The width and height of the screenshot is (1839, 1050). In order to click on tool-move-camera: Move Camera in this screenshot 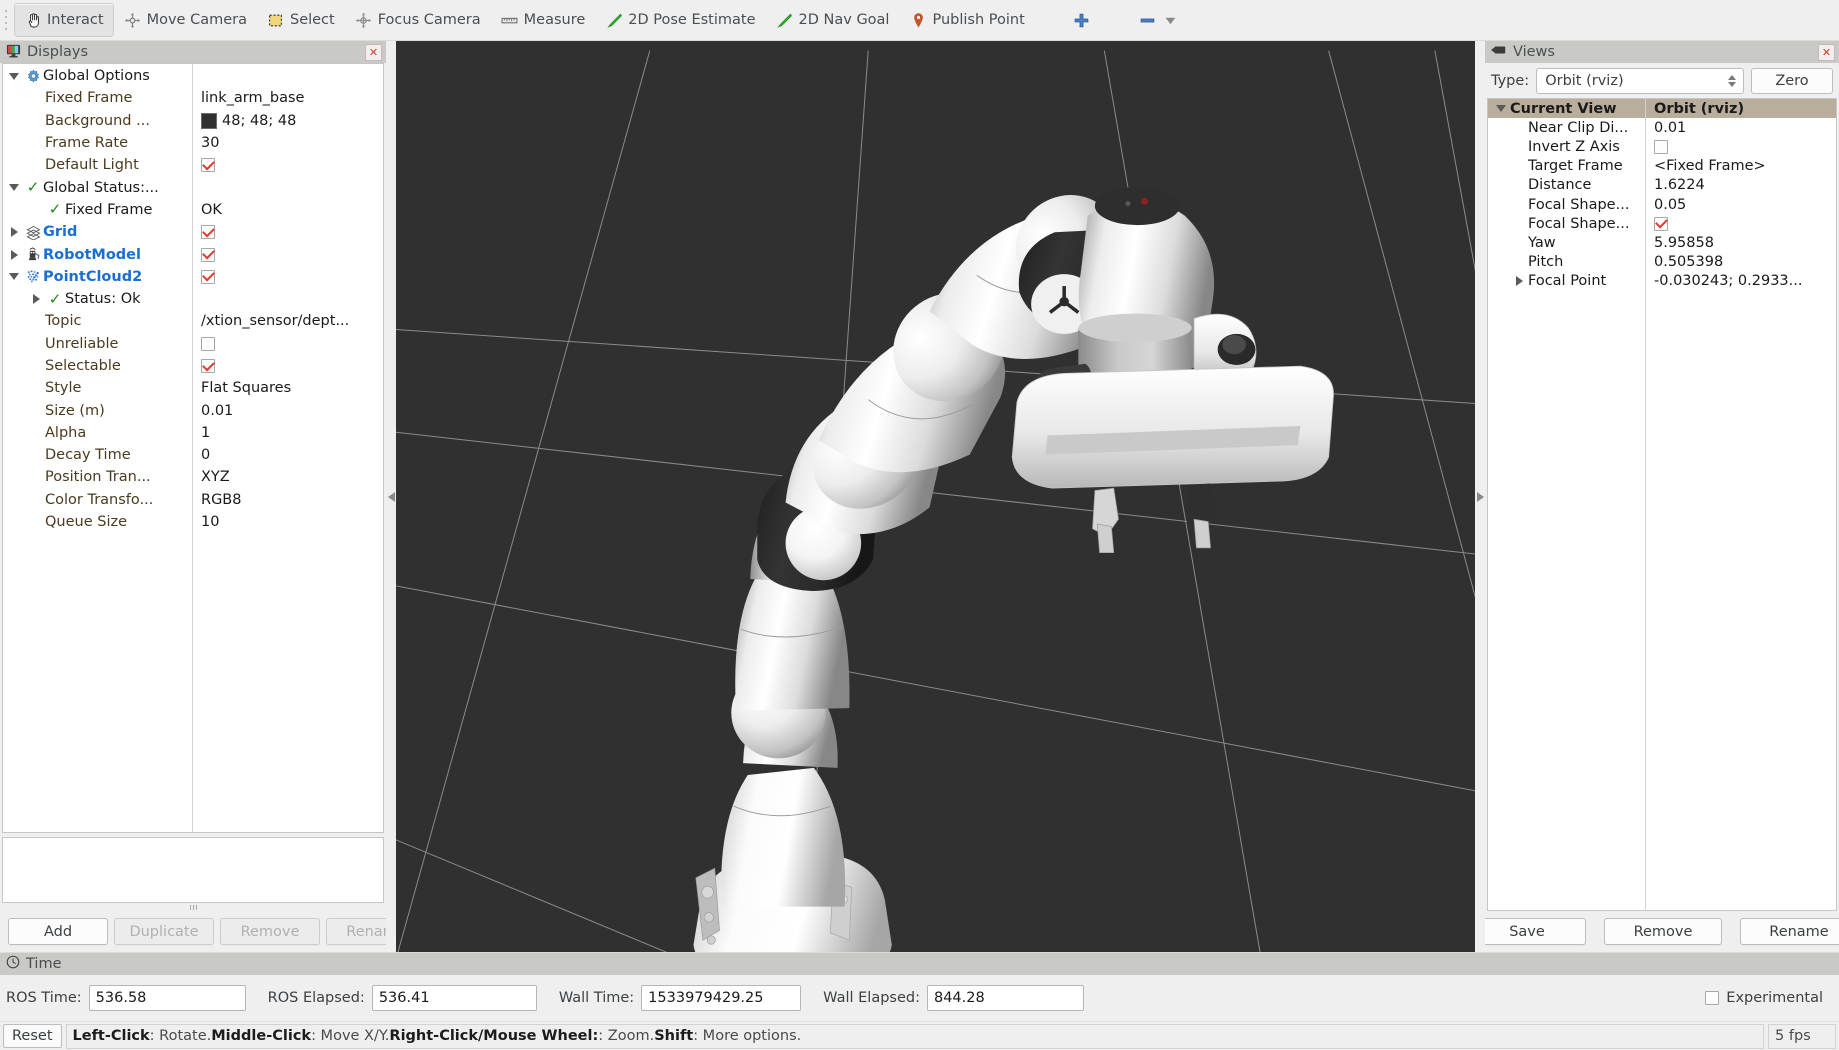, I will do `click(185, 20)`.